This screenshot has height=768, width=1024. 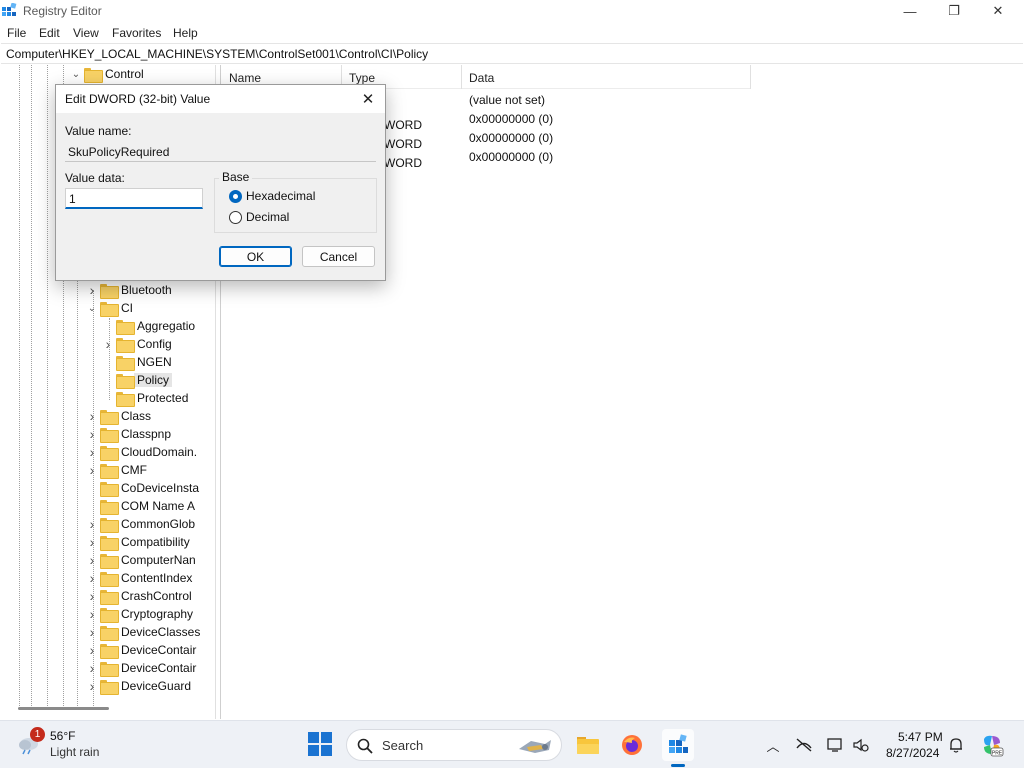 What do you see at coordinates (63, 736) in the screenshot?
I see `weather-temperature: 56°F` at bounding box center [63, 736].